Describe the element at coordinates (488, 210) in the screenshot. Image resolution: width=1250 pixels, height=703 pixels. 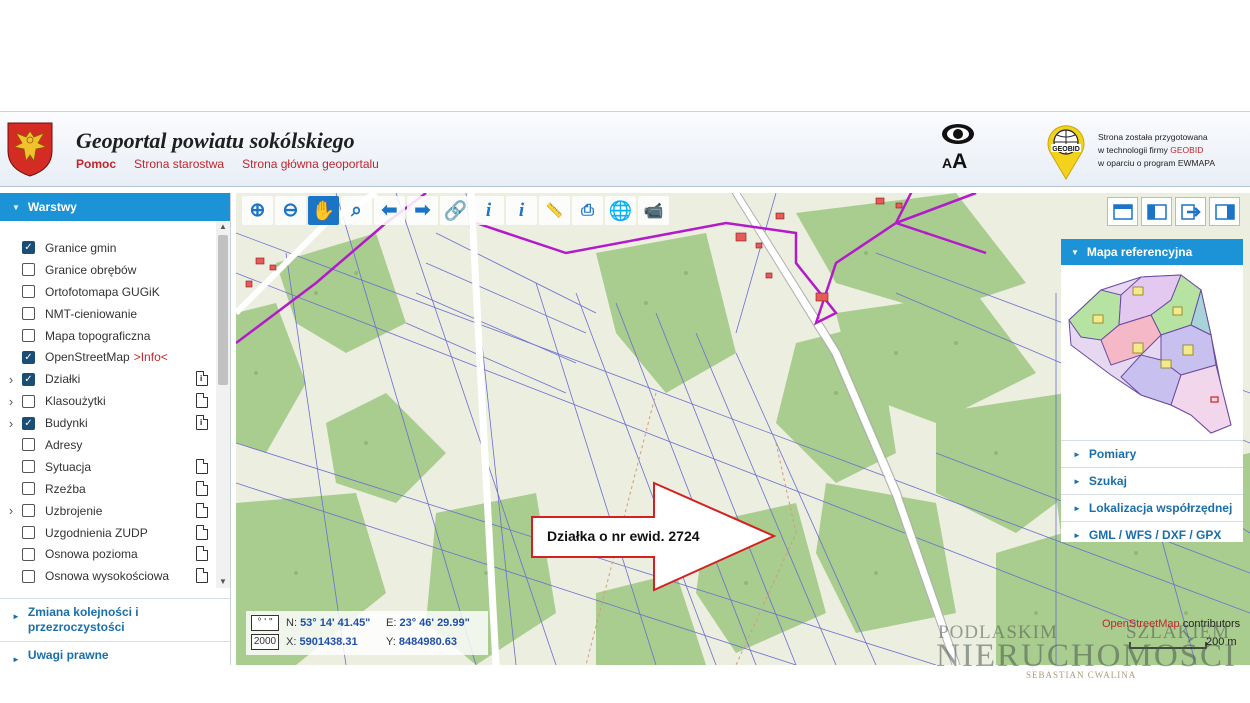
I see `info-icon: i` at that location.